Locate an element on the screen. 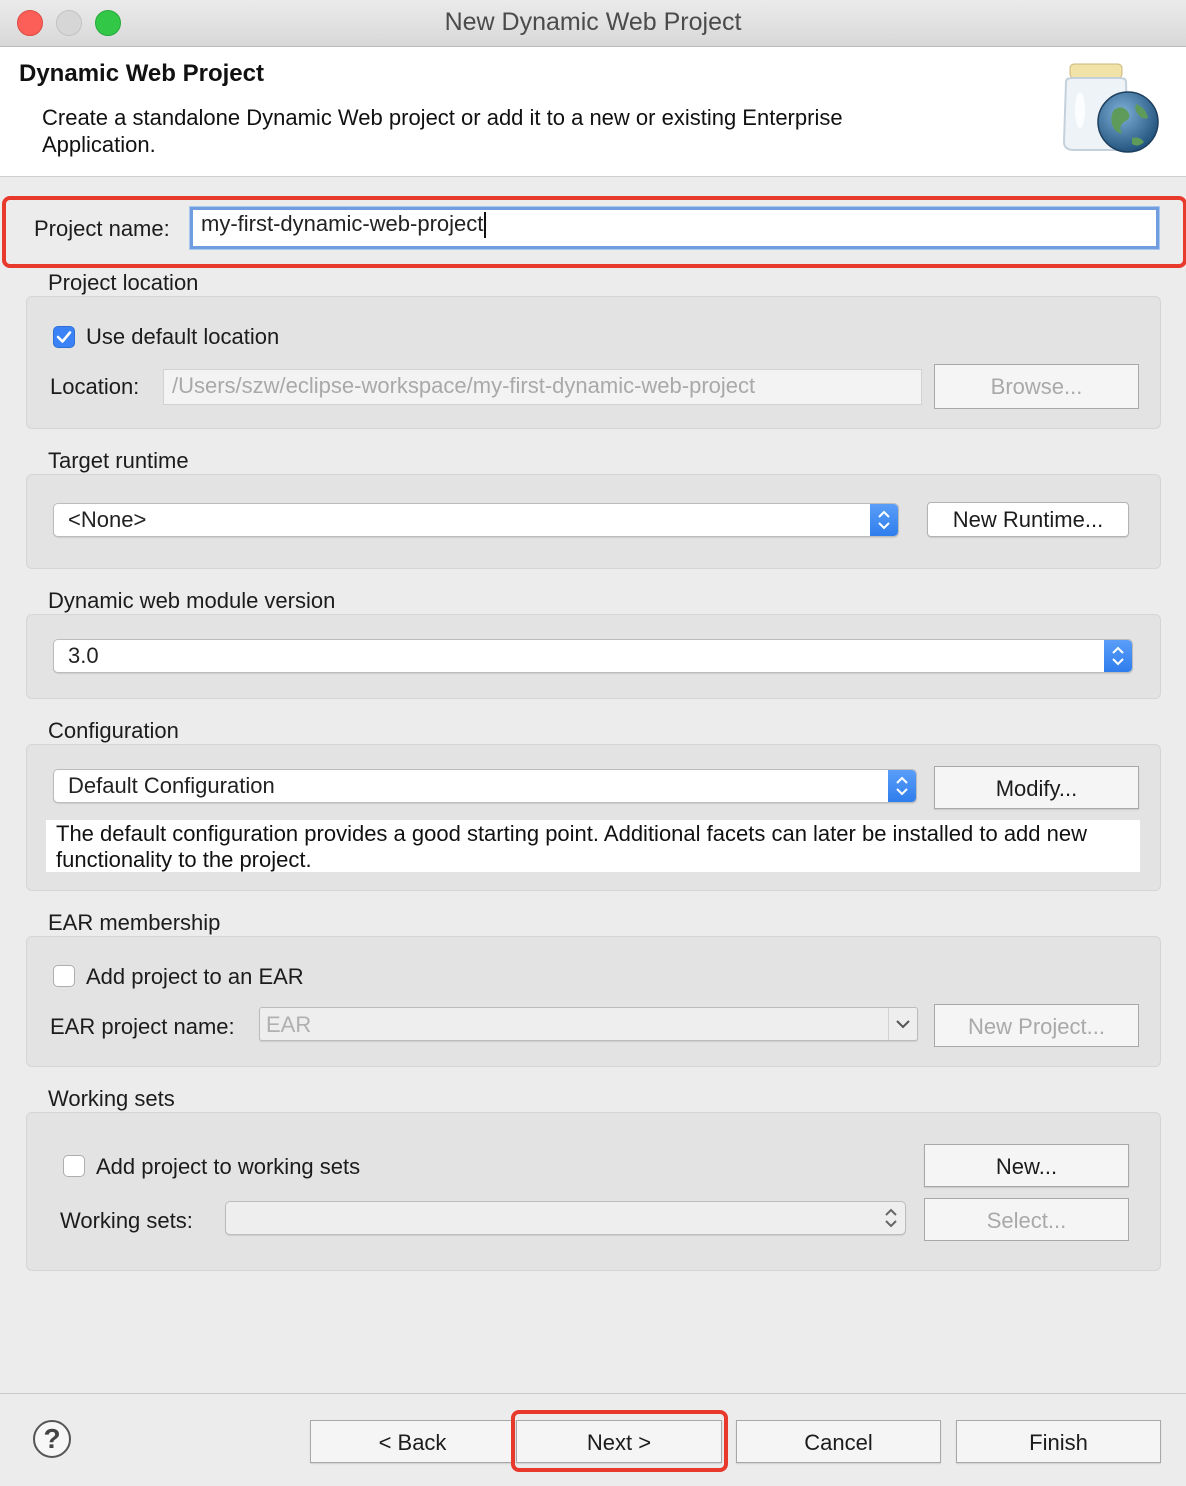 This screenshot has height=1486, width=1186. add-to-working-sets-checkbox is located at coordinates (74, 1166).